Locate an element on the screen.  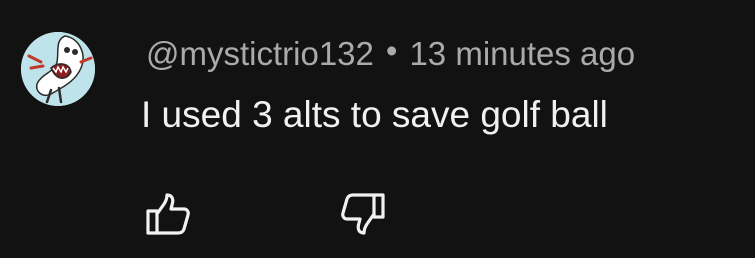
dislike-button is located at coordinates (363, 214).